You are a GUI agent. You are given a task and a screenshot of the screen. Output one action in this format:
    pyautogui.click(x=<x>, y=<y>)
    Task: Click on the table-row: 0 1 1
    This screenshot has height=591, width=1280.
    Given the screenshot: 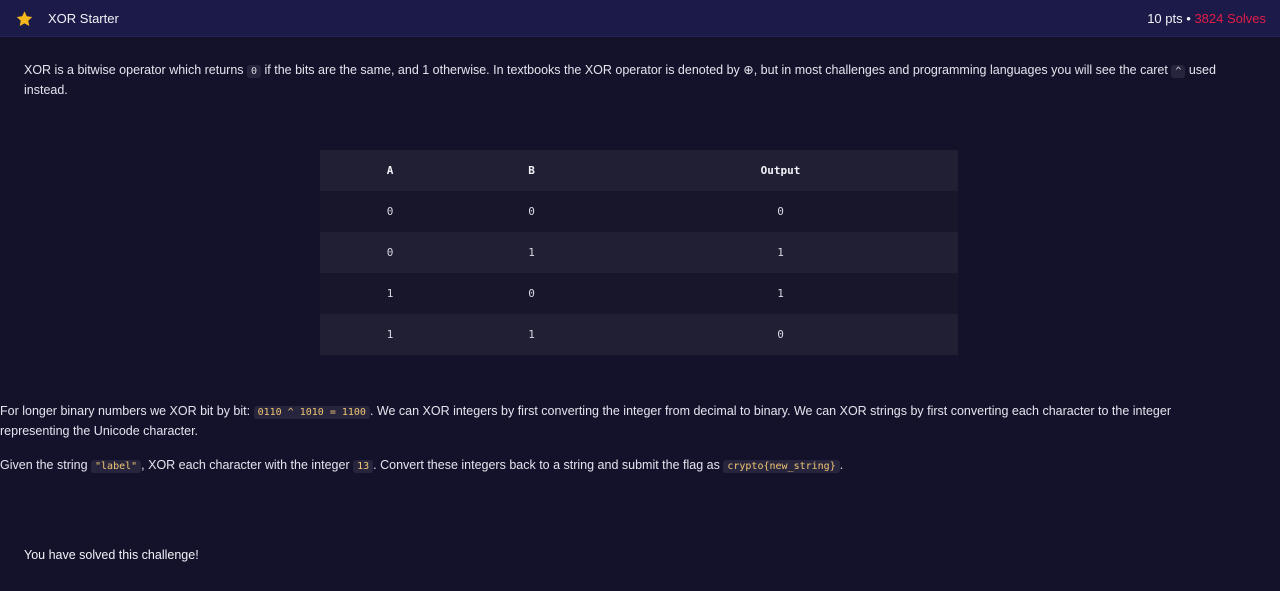 What is the action you would take?
    pyautogui.click(x=639, y=252)
    